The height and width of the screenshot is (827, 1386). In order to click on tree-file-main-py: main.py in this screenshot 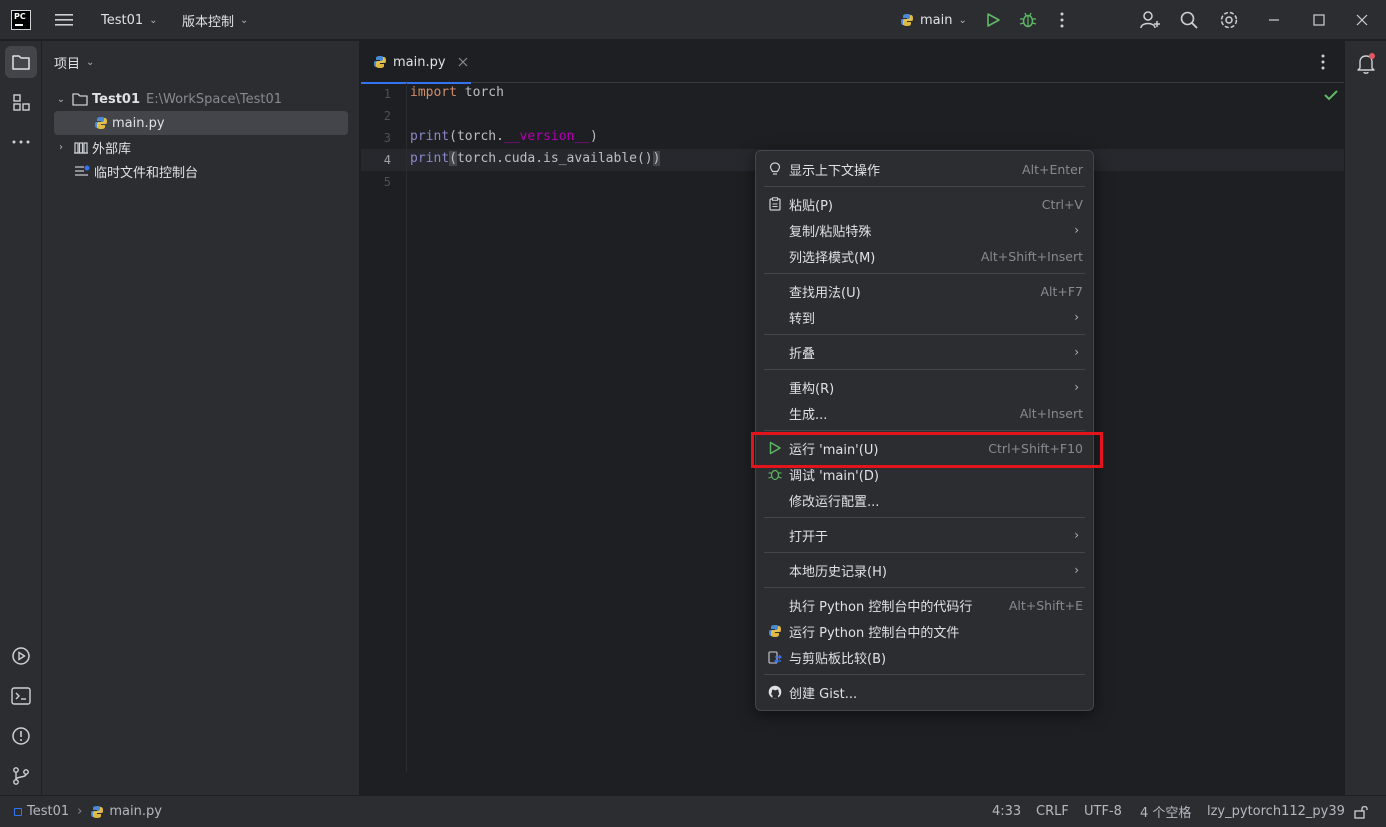, I will do `click(201, 123)`.